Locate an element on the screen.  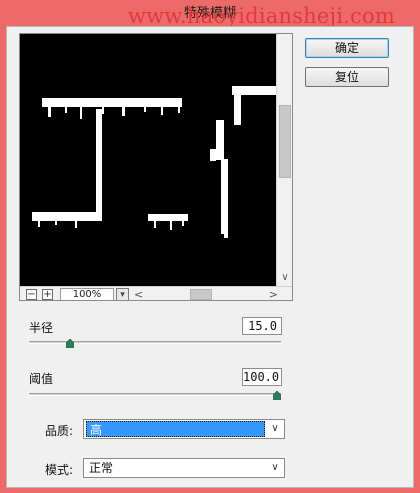
radius-input: 15.0 is located at coordinates (262, 326).